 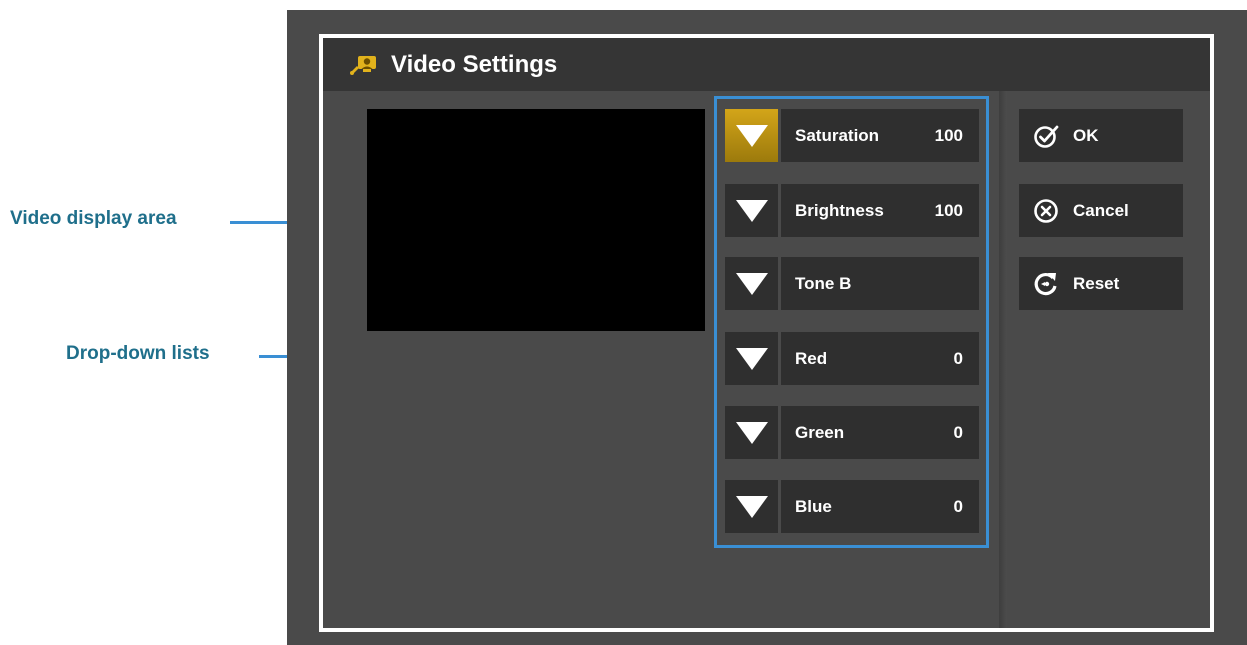 What do you see at coordinates (880, 283) in the screenshot?
I see `dropdown-field: Tone B` at bounding box center [880, 283].